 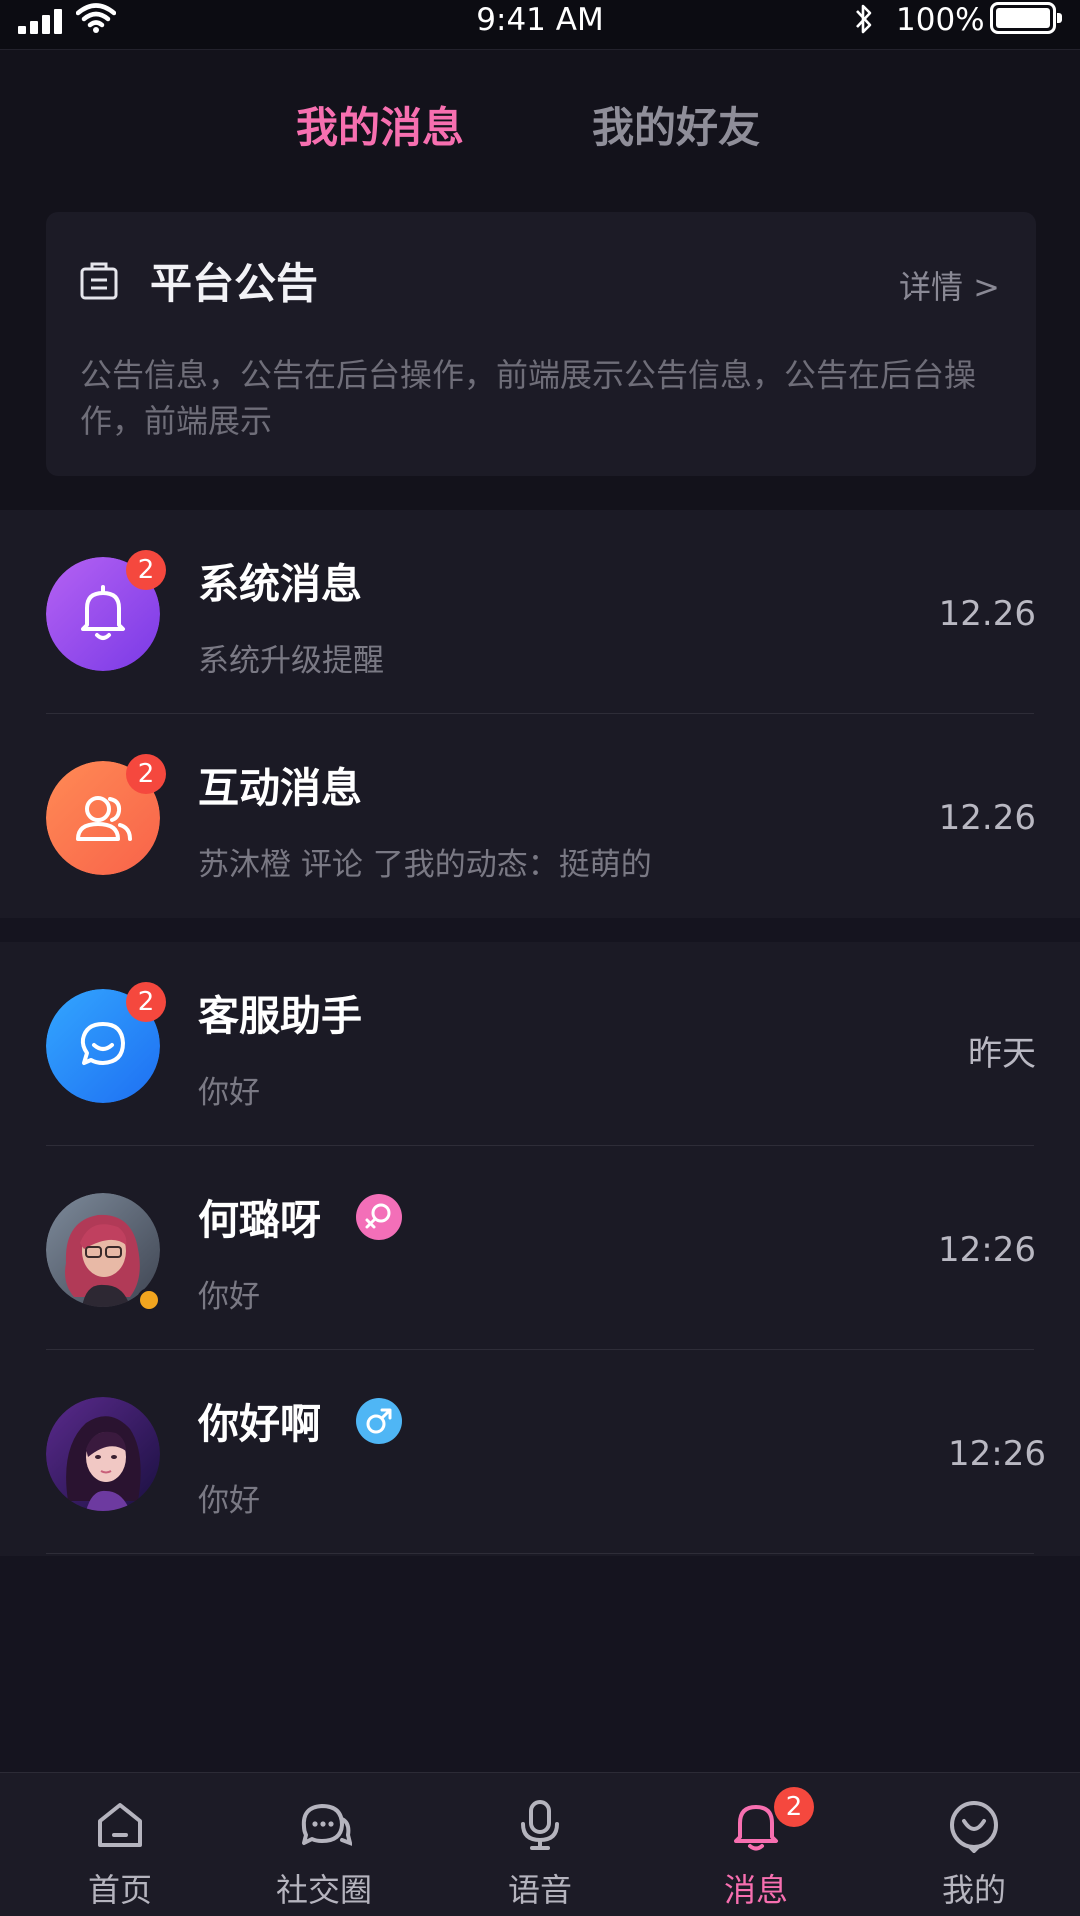 What do you see at coordinates (425, 865) in the screenshot?
I see `message-preview: 苏沐橙 评论 了我的动态：挺萌的` at bounding box center [425, 865].